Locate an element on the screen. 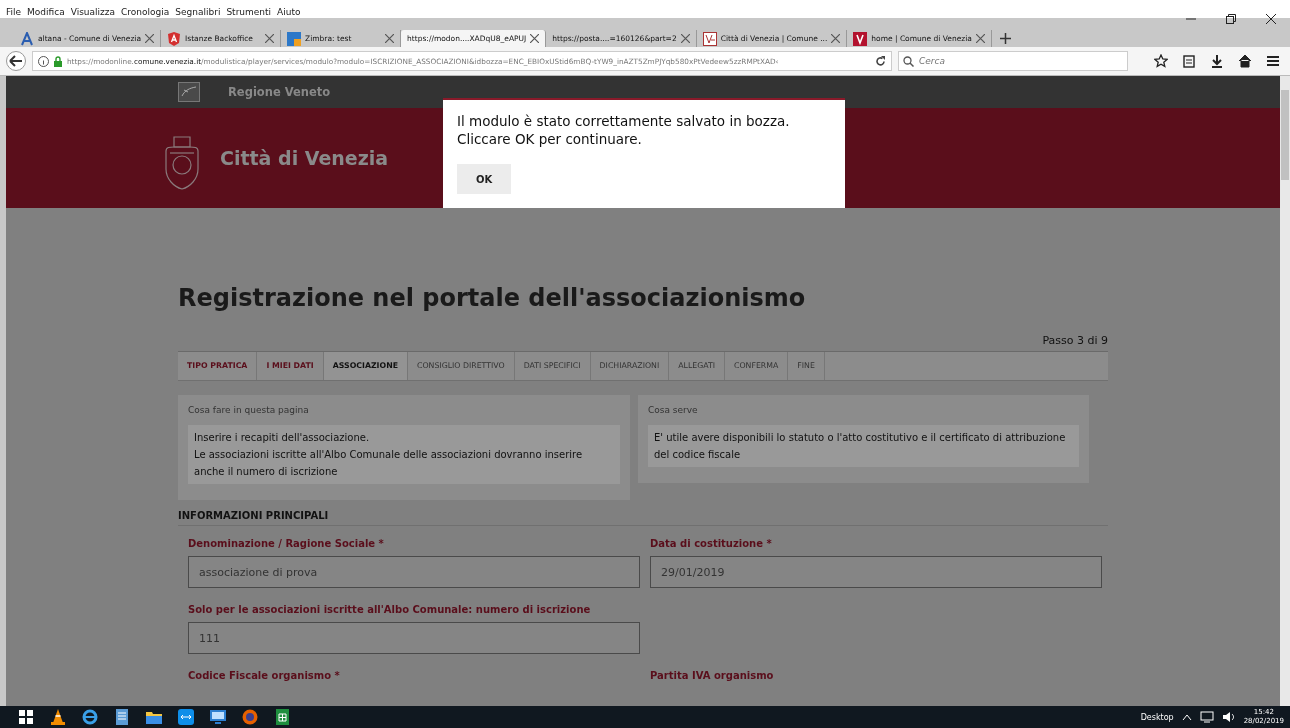  cone-icon is located at coordinates (58, 717).